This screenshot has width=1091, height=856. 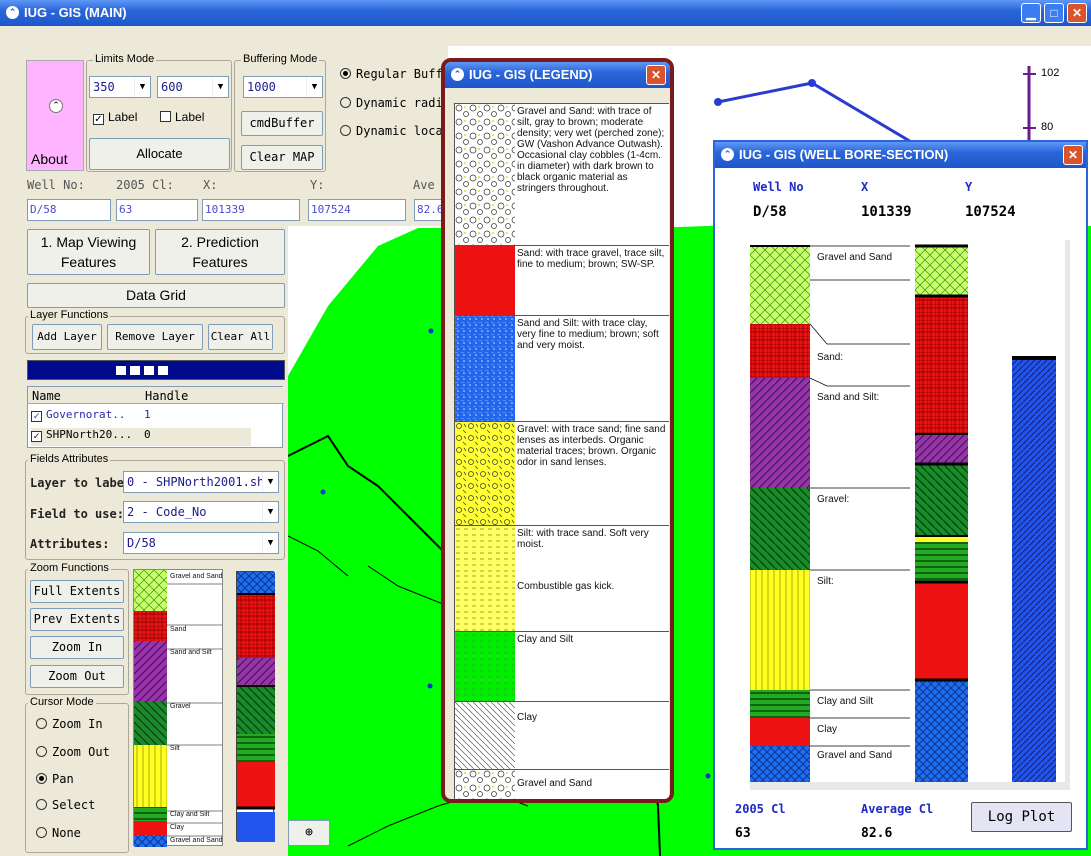 I want to click on prev-extents-button: Prev Extents, so click(x=77, y=619).